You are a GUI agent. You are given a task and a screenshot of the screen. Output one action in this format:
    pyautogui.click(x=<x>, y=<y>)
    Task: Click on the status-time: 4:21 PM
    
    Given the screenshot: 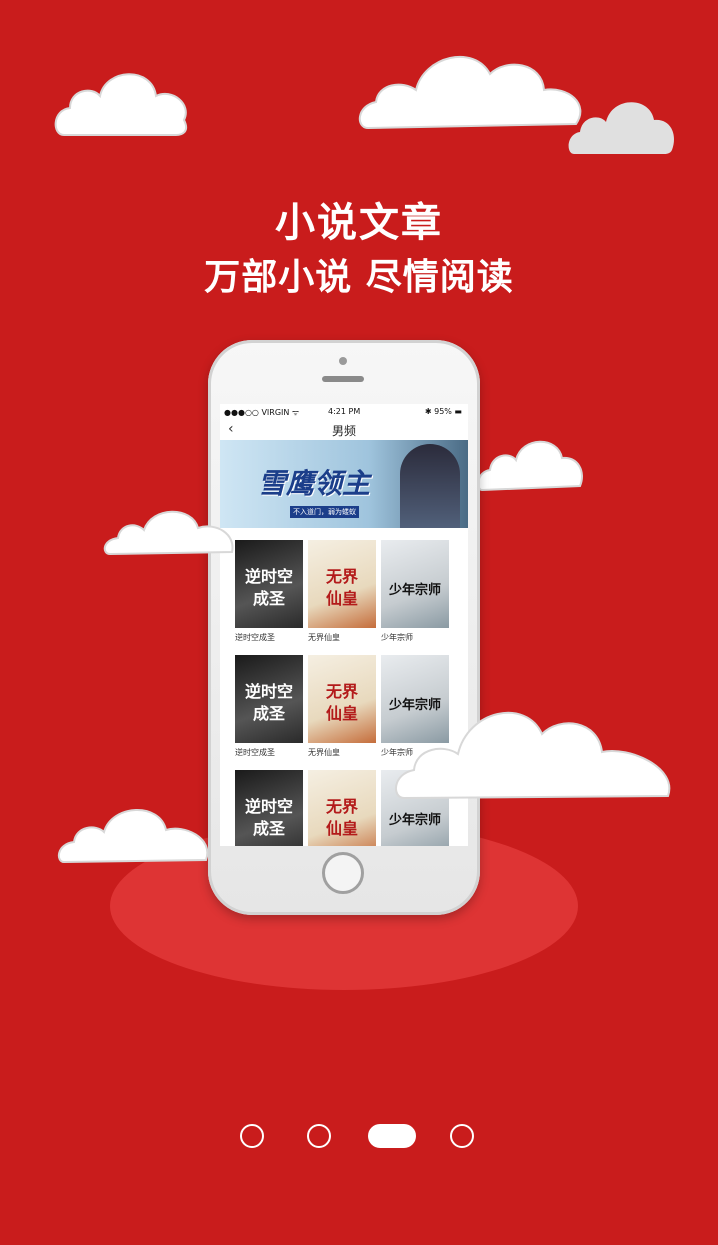 What is the action you would take?
    pyautogui.click(x=344, y=411)
    